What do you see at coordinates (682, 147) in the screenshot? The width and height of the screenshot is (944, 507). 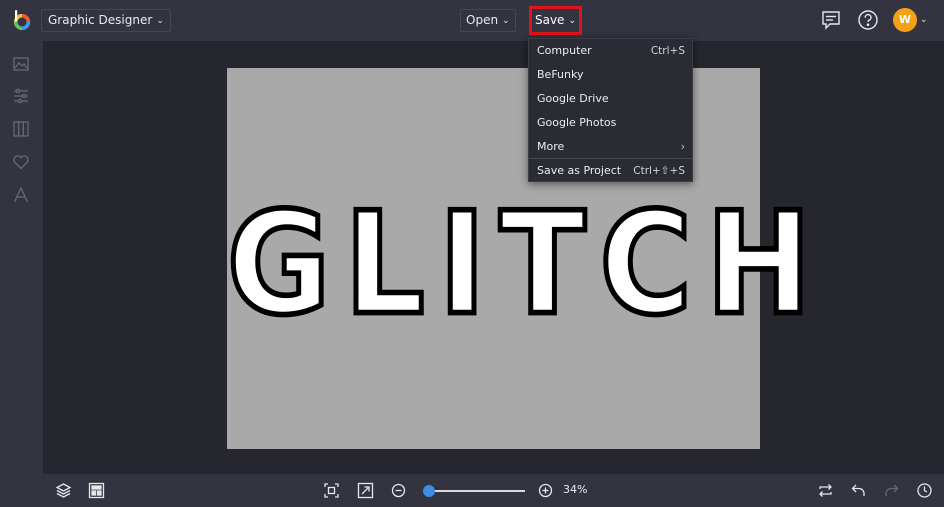 I see `chevron-right-icon: ›` at bounding box center [682, 147].